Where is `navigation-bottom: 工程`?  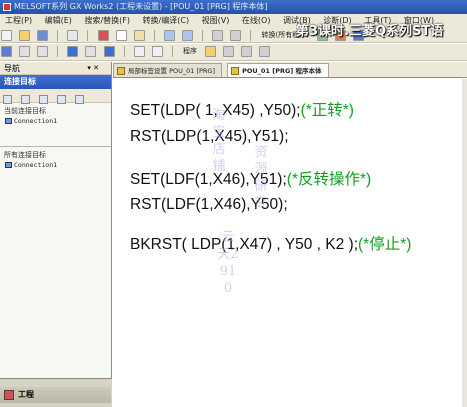 navigation-bottom: 工程 is located at coordinates (56, 392).